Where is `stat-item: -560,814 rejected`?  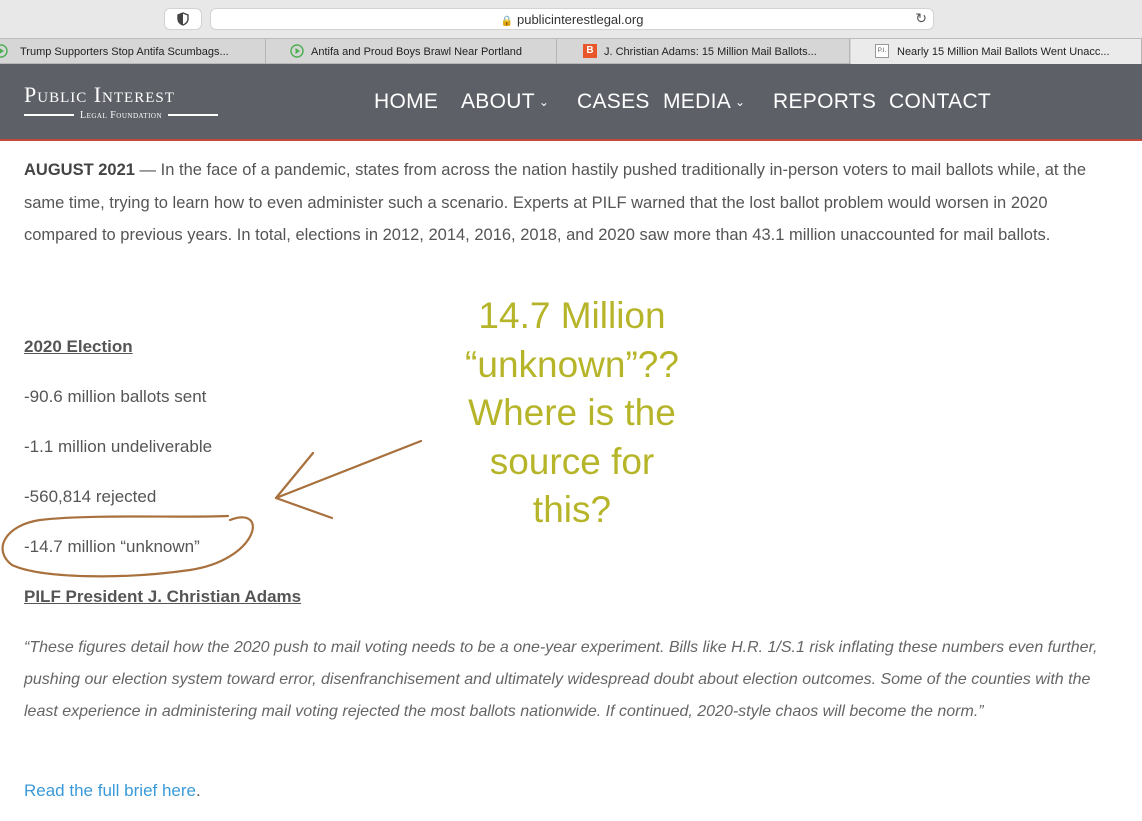
stat-item: -560,814 rejected is located at coordinates (90, 496).